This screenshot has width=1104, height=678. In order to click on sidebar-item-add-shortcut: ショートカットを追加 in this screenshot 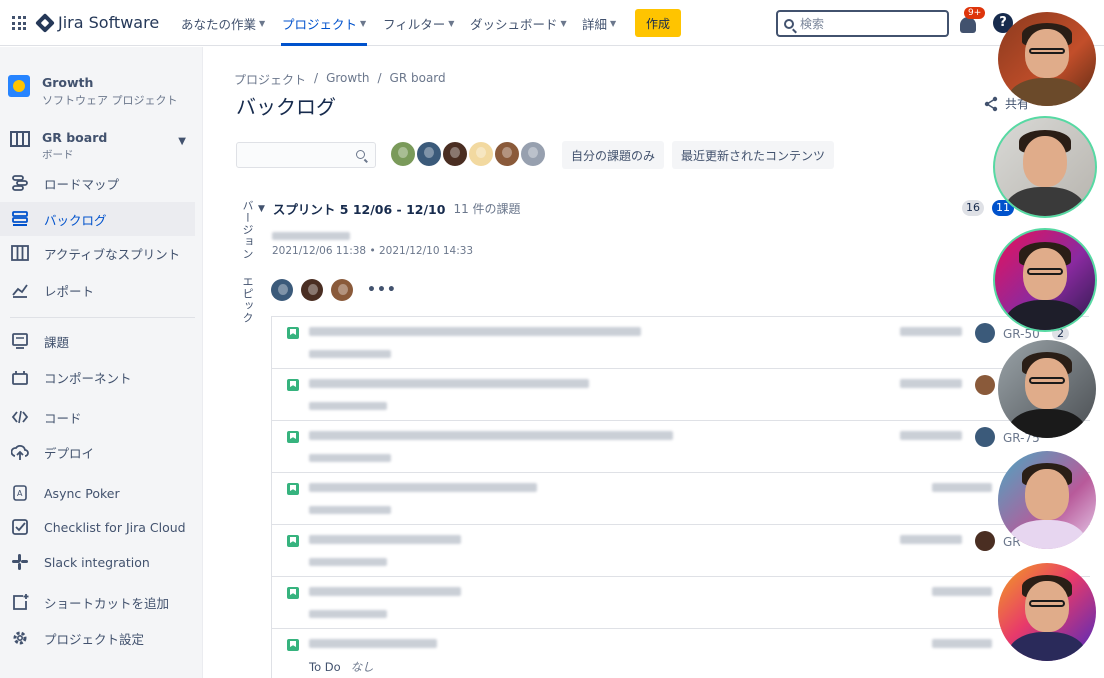, I will do `click(97, 602)`.